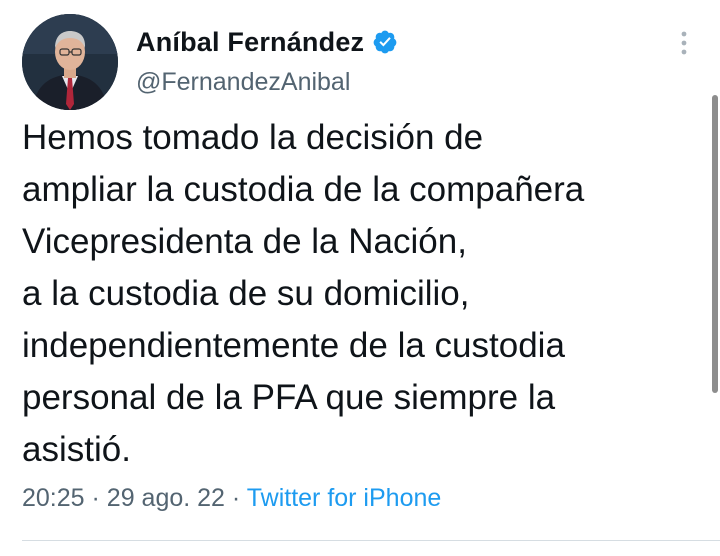  Describe the element at coordinates (385, 42) in the screenshot. I see `verified-badge-icon` at that location.